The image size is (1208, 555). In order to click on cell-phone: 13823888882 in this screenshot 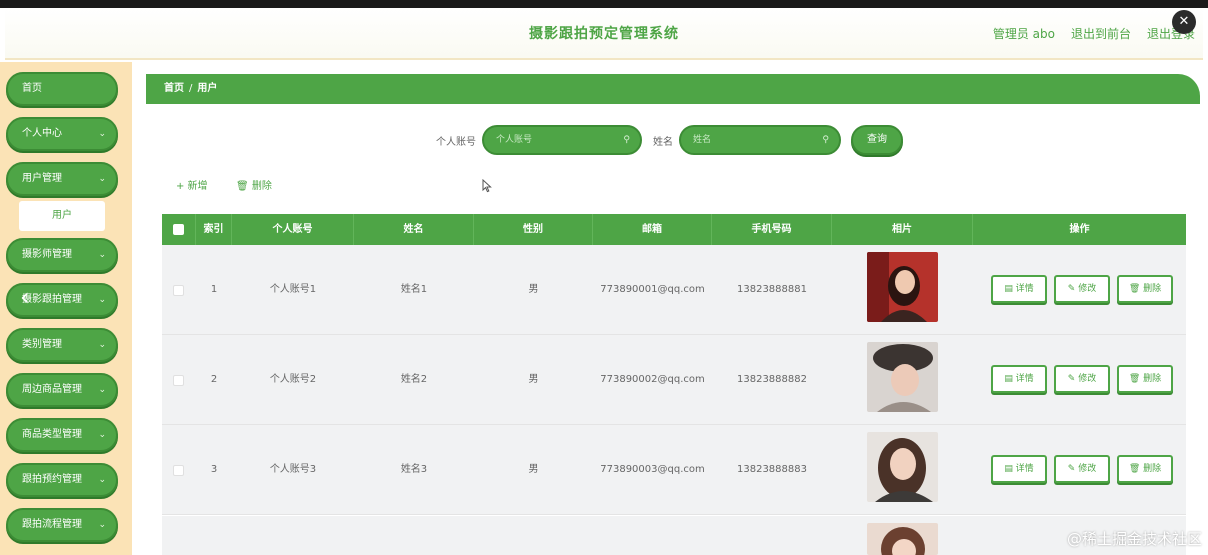, I will do `click(772, 379)`.